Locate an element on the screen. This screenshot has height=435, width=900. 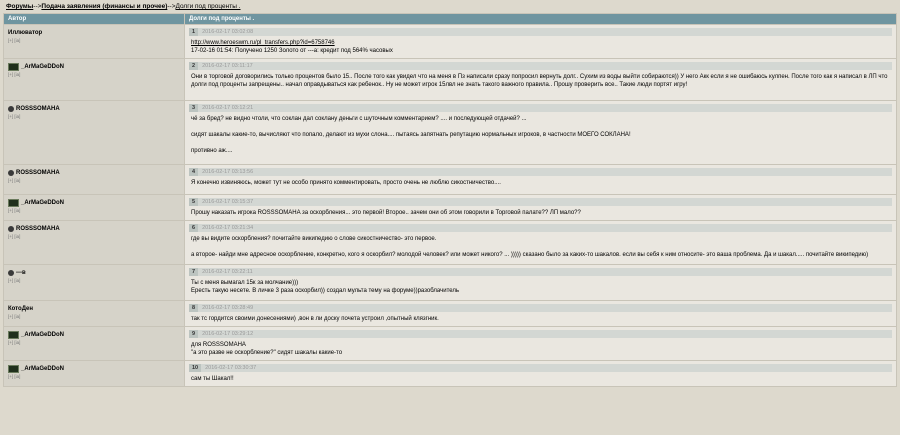
breadcrumb-forums-link: Форумы is located at coordinates (19, 6).